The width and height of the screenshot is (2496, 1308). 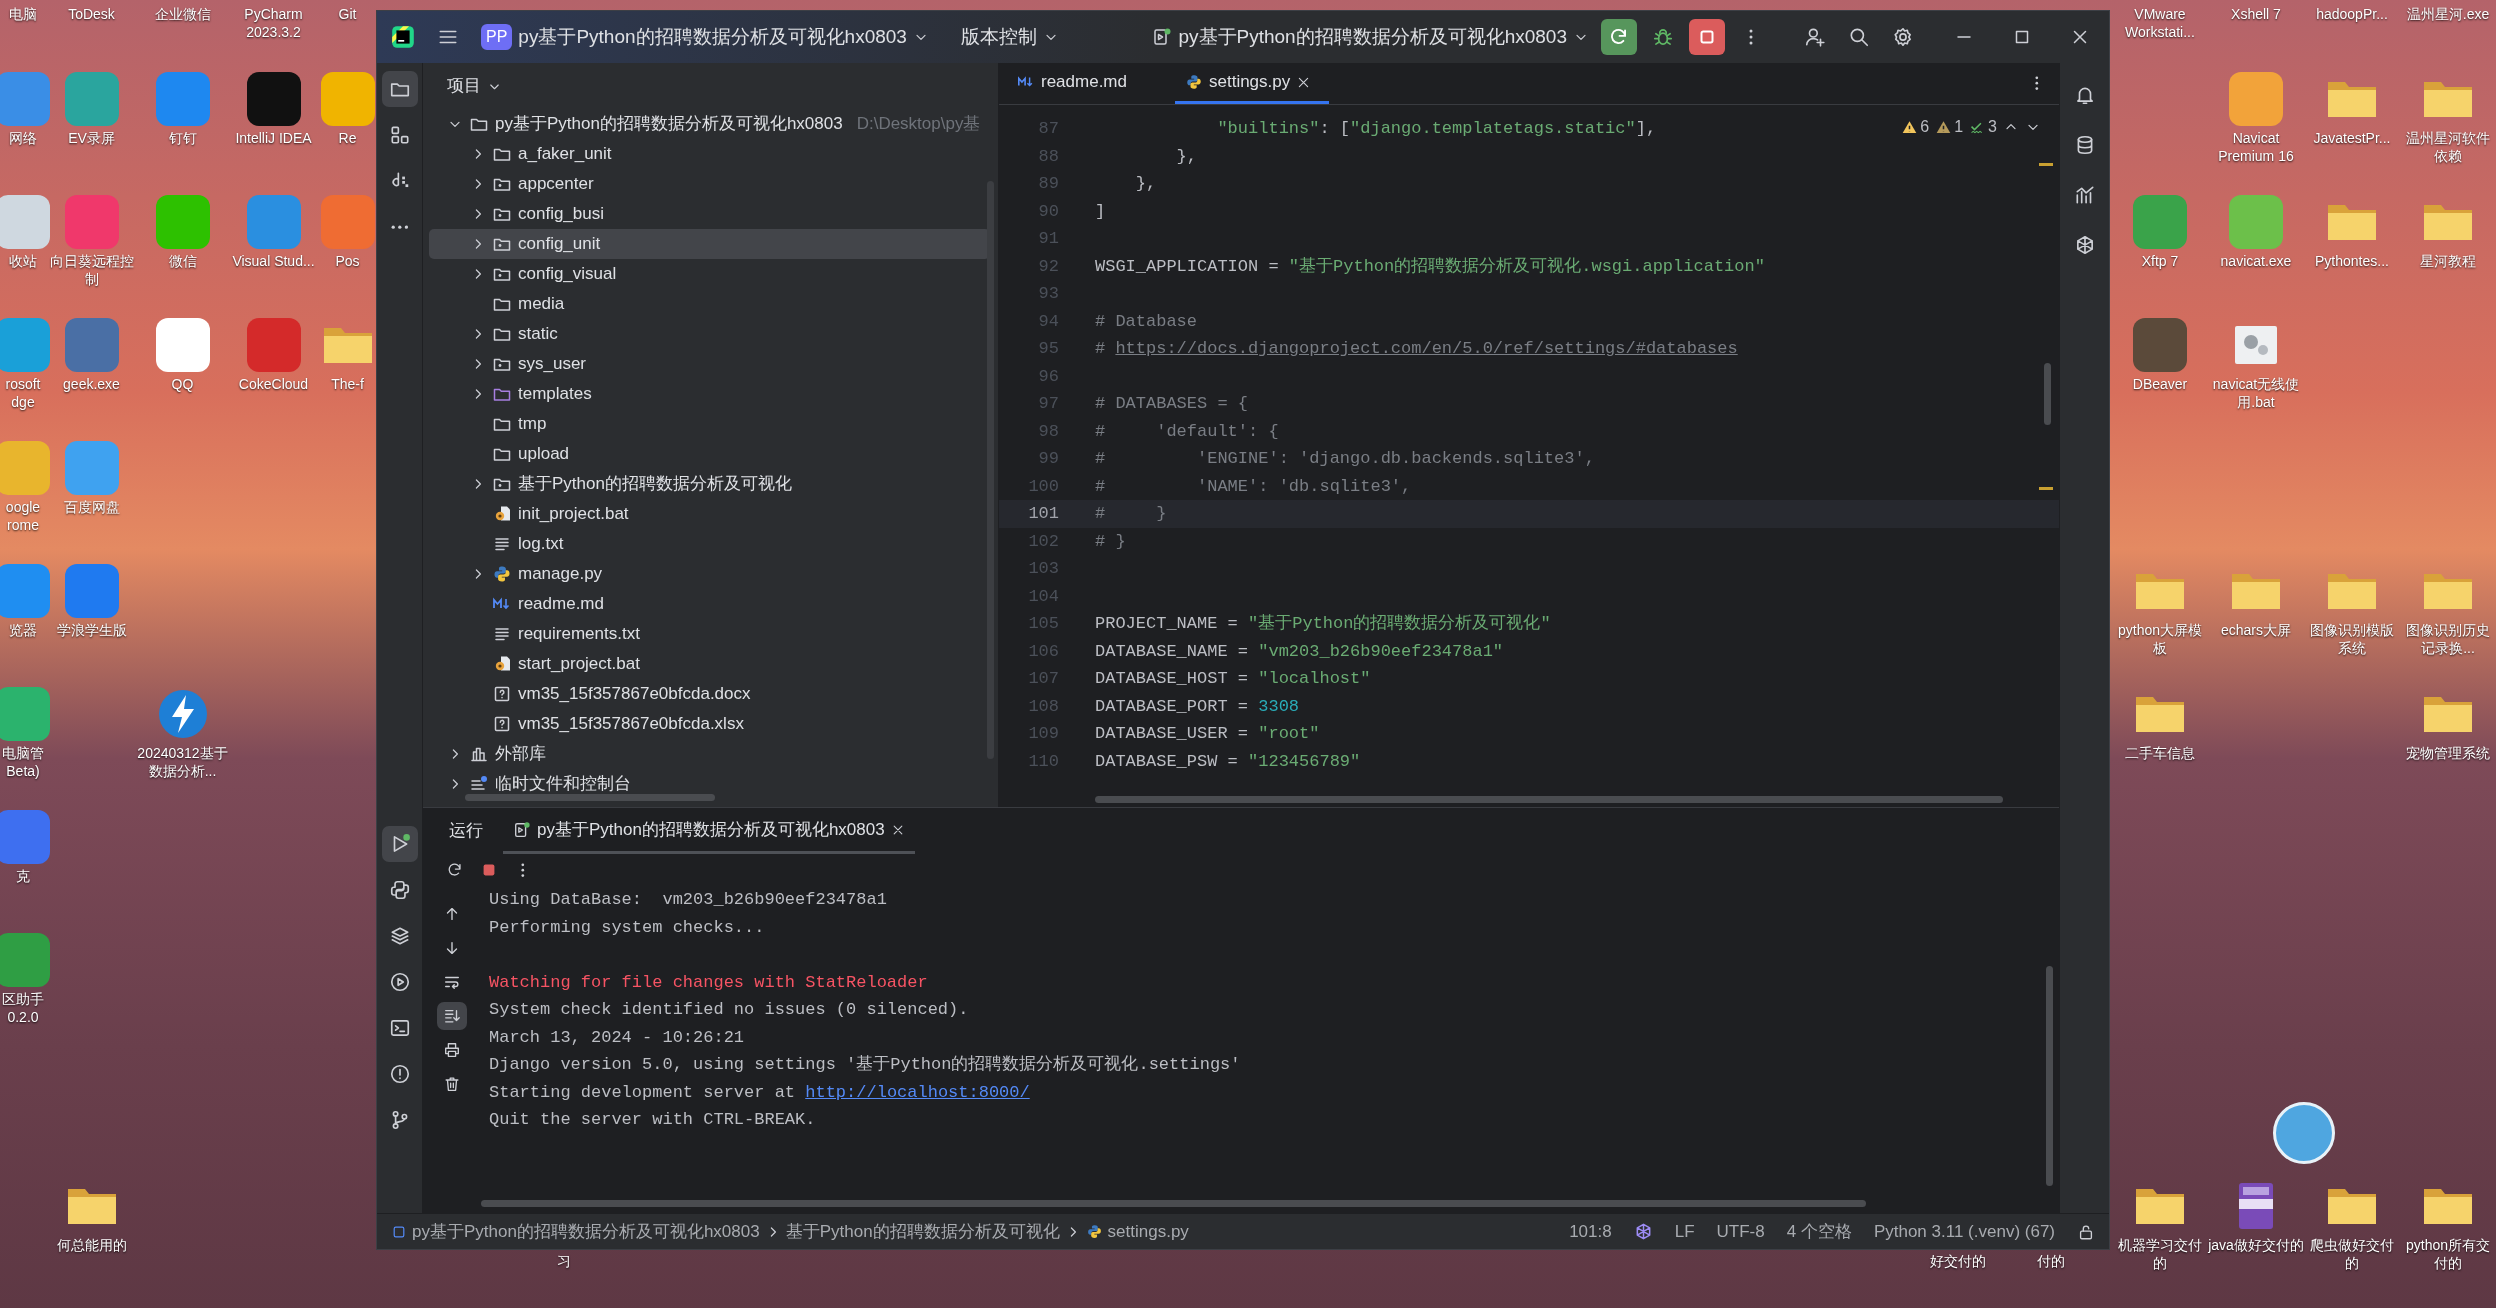 I want to click on desktop-icon-label: 微信, so click(x=182, y=262).